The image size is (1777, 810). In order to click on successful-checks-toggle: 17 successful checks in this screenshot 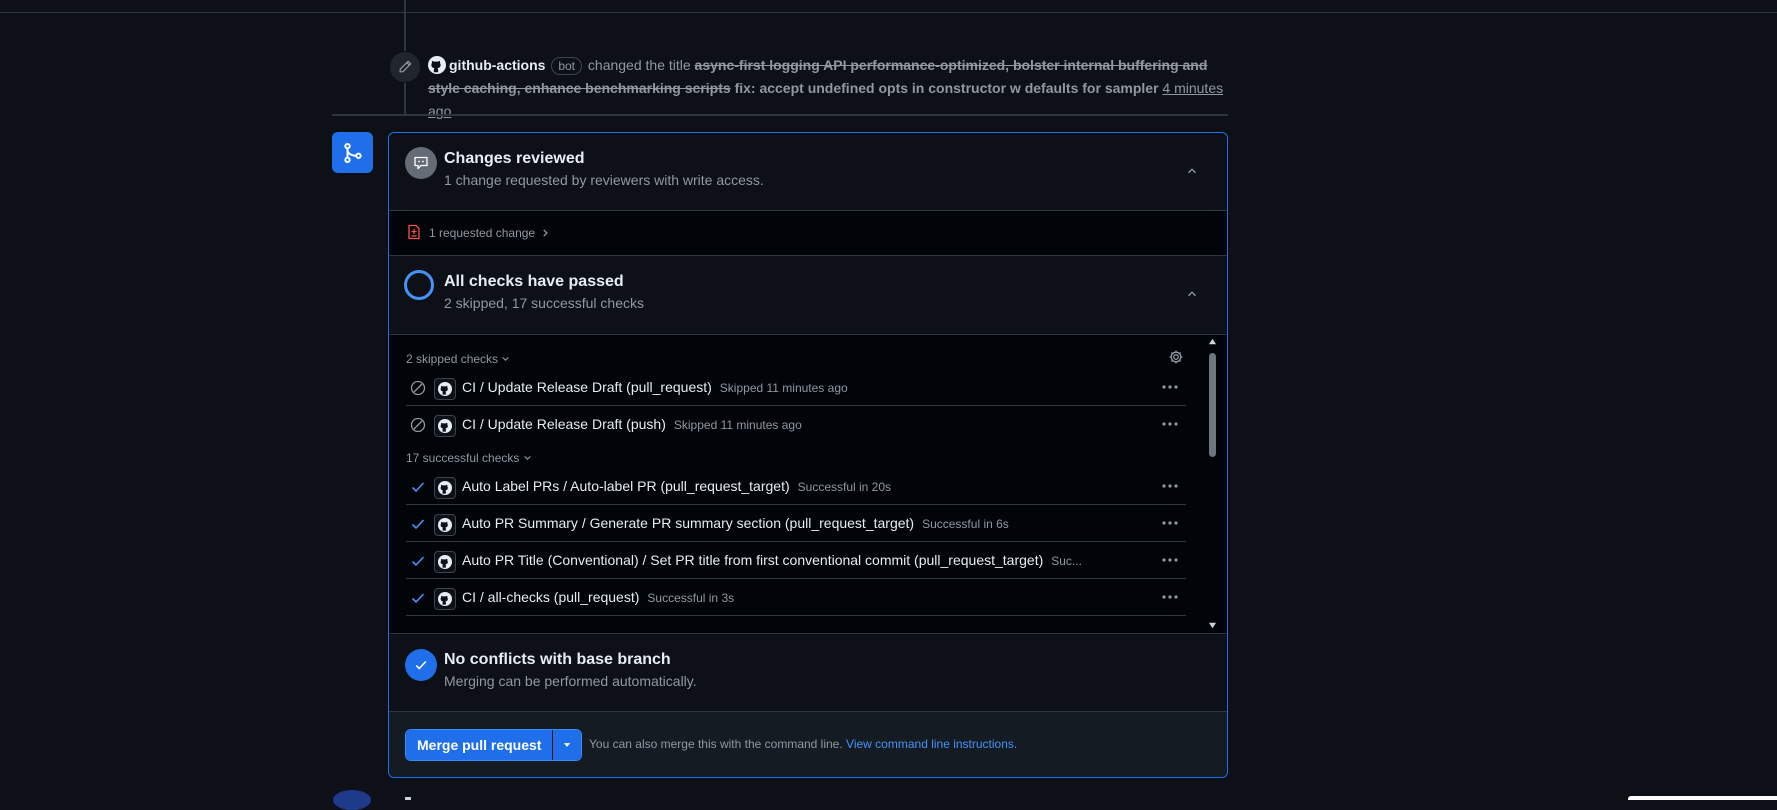, I will do `click(469, 458)`.